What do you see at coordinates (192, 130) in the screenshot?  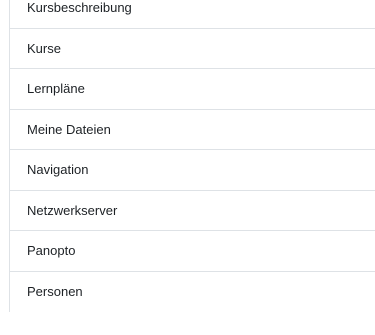 I see `list-item-meine-dateien: Meine Dateien` at bounding box center [192, 130].